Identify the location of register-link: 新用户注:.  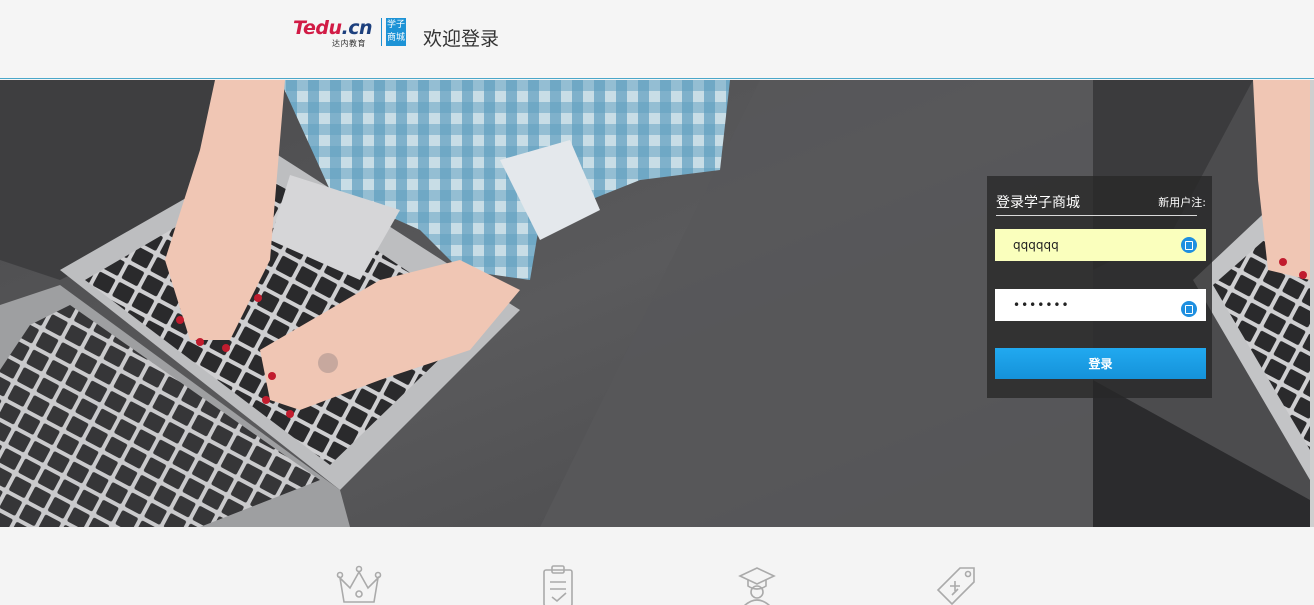
(1182, 202).